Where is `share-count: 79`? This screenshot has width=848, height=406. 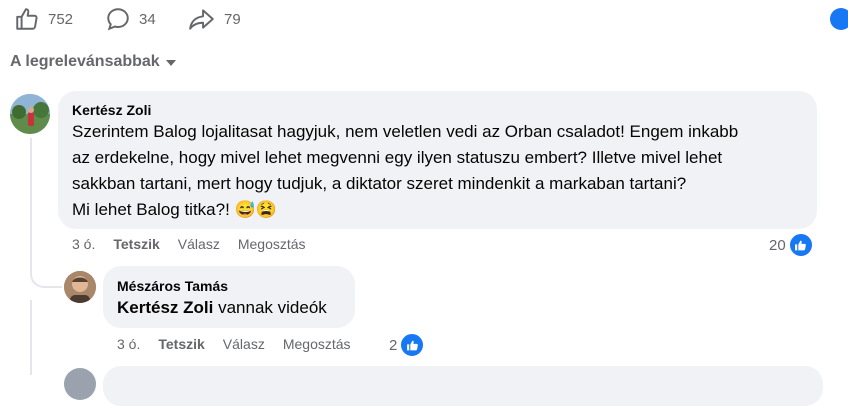 share-count: 79 is located at coordinates (232, 19).